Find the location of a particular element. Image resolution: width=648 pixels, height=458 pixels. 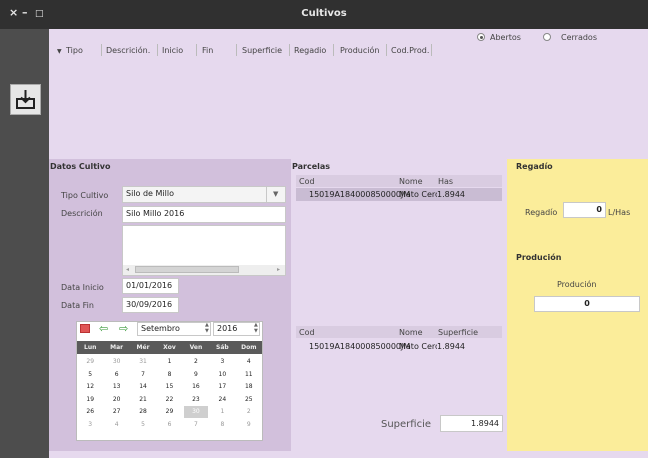

calendar-day: 26 is located at coordinates (90, 412).